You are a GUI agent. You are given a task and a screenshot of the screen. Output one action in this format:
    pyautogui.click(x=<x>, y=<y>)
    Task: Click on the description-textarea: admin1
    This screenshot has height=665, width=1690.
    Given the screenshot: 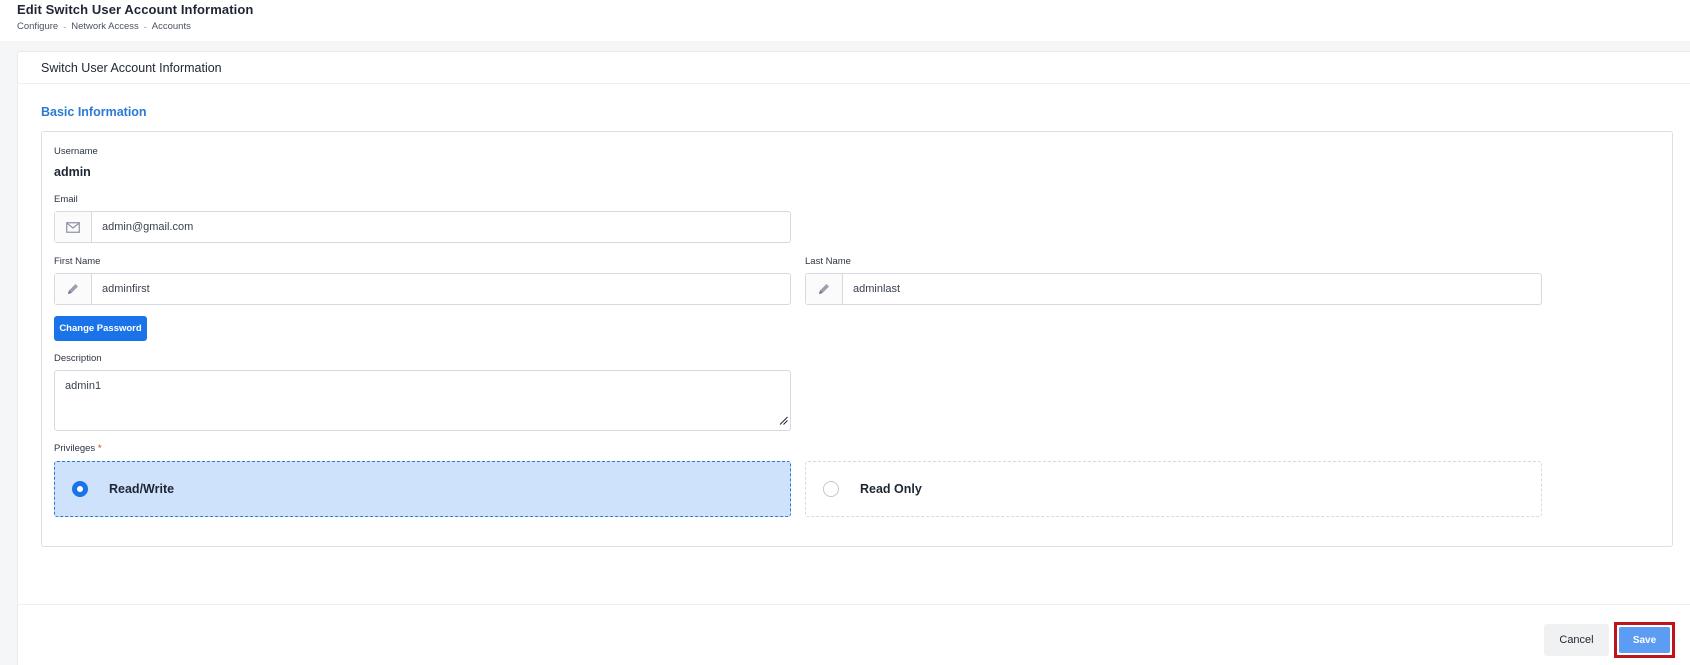 What is the action you would take?
    pyautogui.click(x=422, y=400)
    